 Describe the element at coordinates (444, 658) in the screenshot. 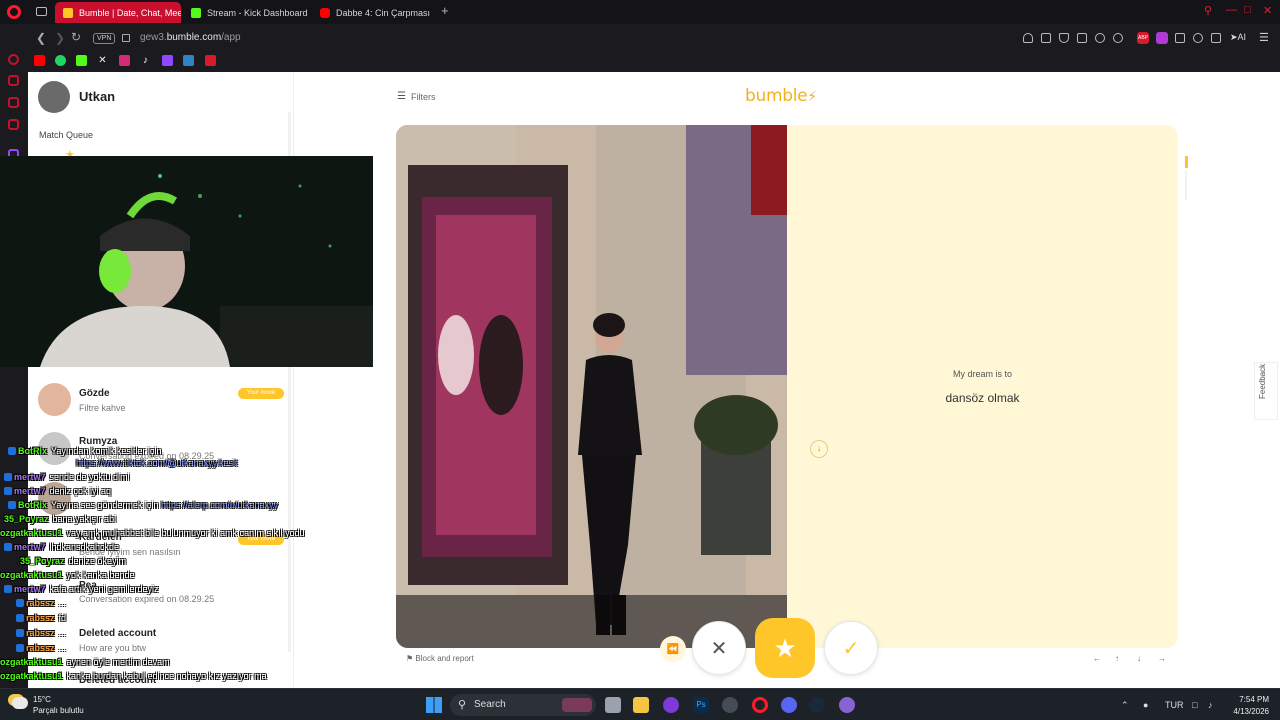

I see `block-report-label: Block and report` at that location.